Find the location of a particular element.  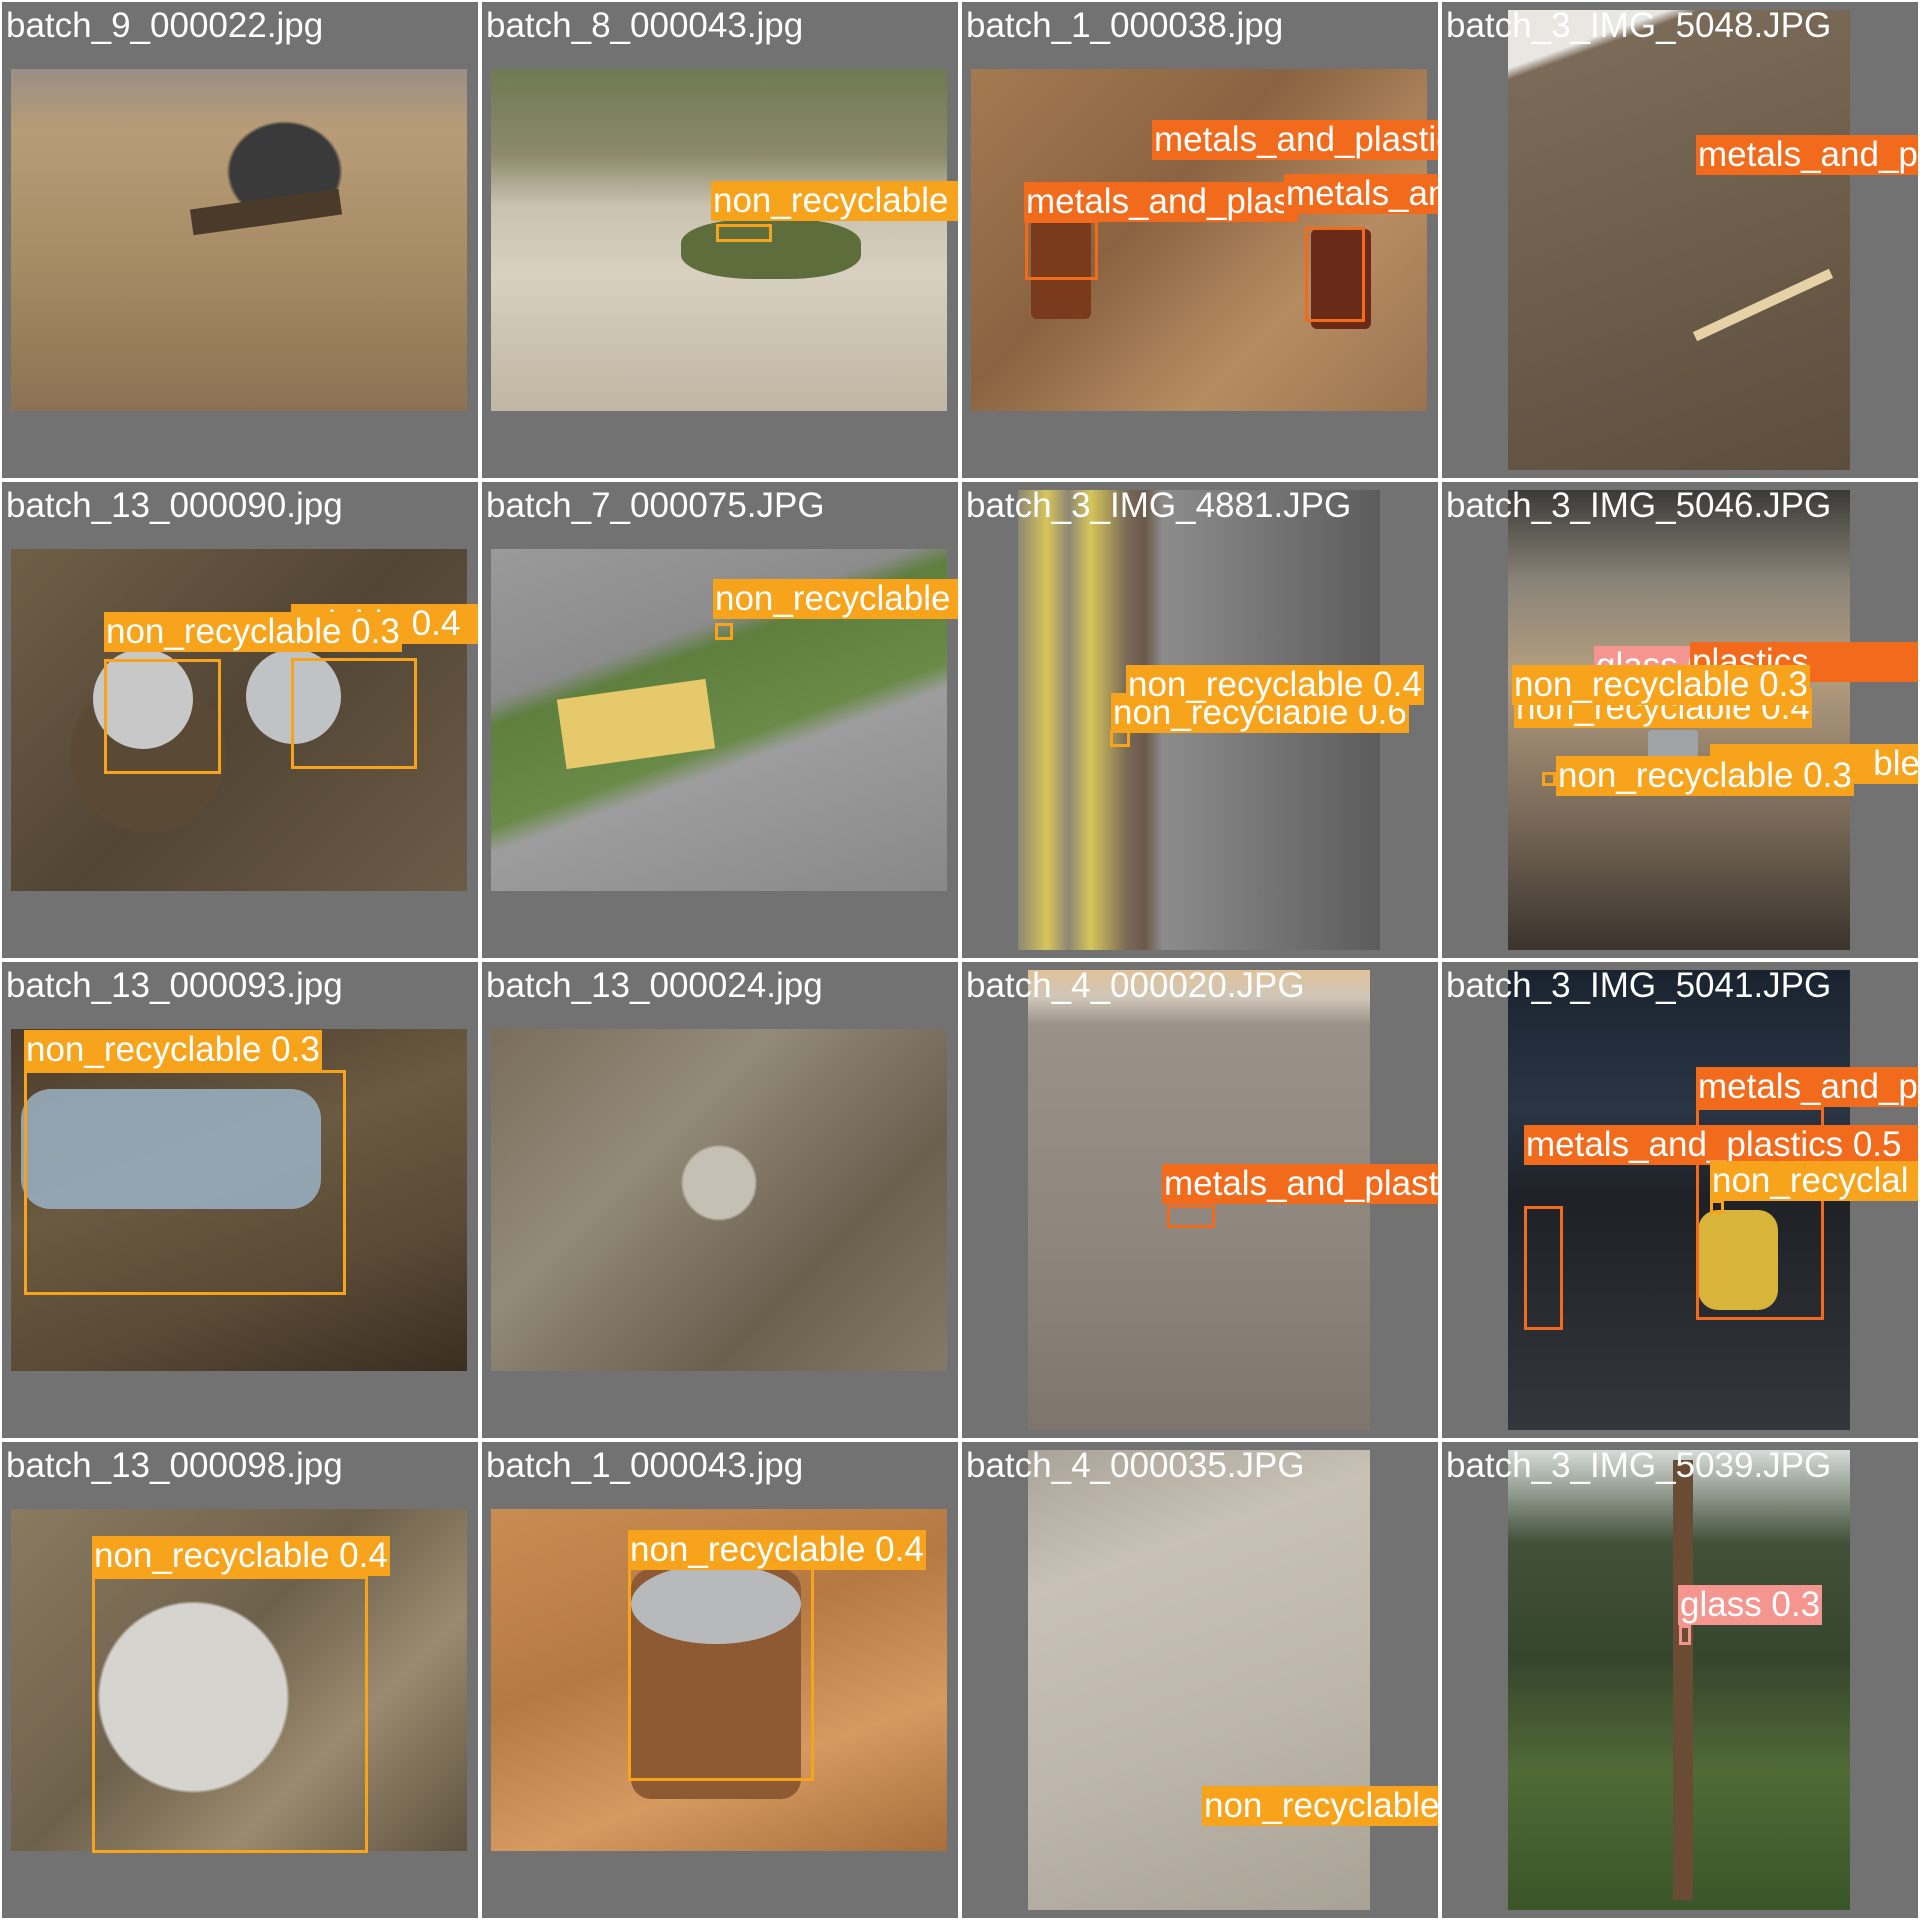

forest-tree-photo is located at coordinates (1679, 1680).